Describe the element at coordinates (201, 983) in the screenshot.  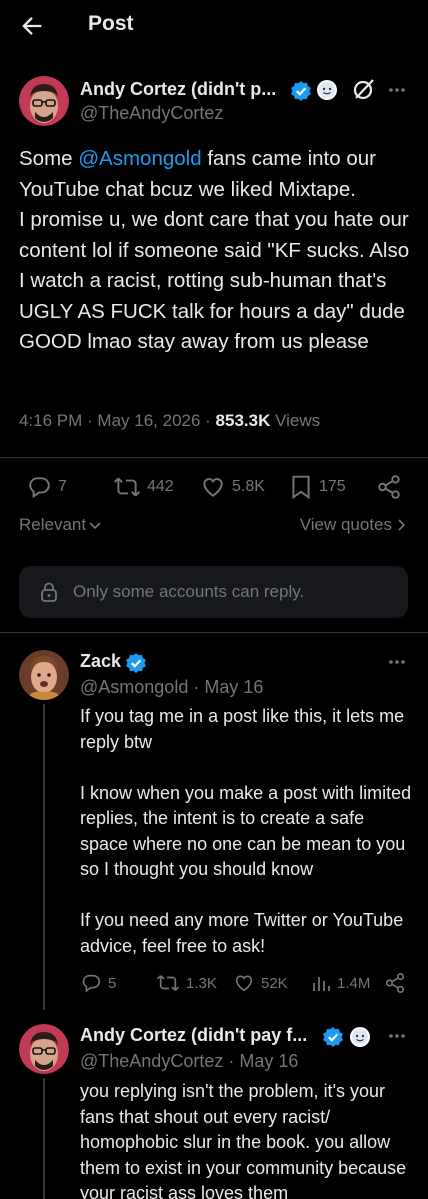
I see `repost-count: 1.3K` at that location.